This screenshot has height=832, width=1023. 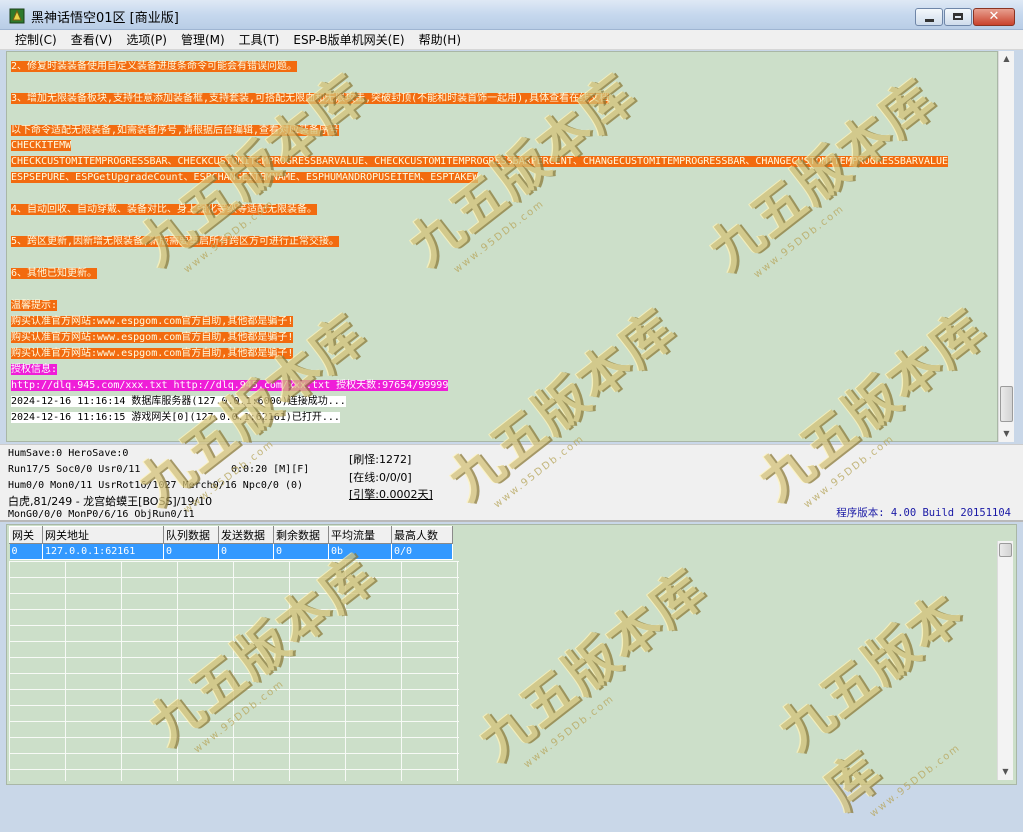 I want to click on online-count: [在线:0/0/0], so click(x=380, y=477).